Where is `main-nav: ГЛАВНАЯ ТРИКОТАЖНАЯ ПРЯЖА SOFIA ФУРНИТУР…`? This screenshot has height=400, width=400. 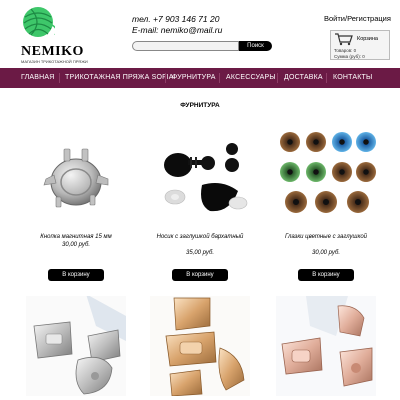 main-nav: ГЛАВНАЯ ТРИКОТАЖНАЯ ПРЯЖА SOFIA ФУРНИТУР… is located at coordinates (200, 78).